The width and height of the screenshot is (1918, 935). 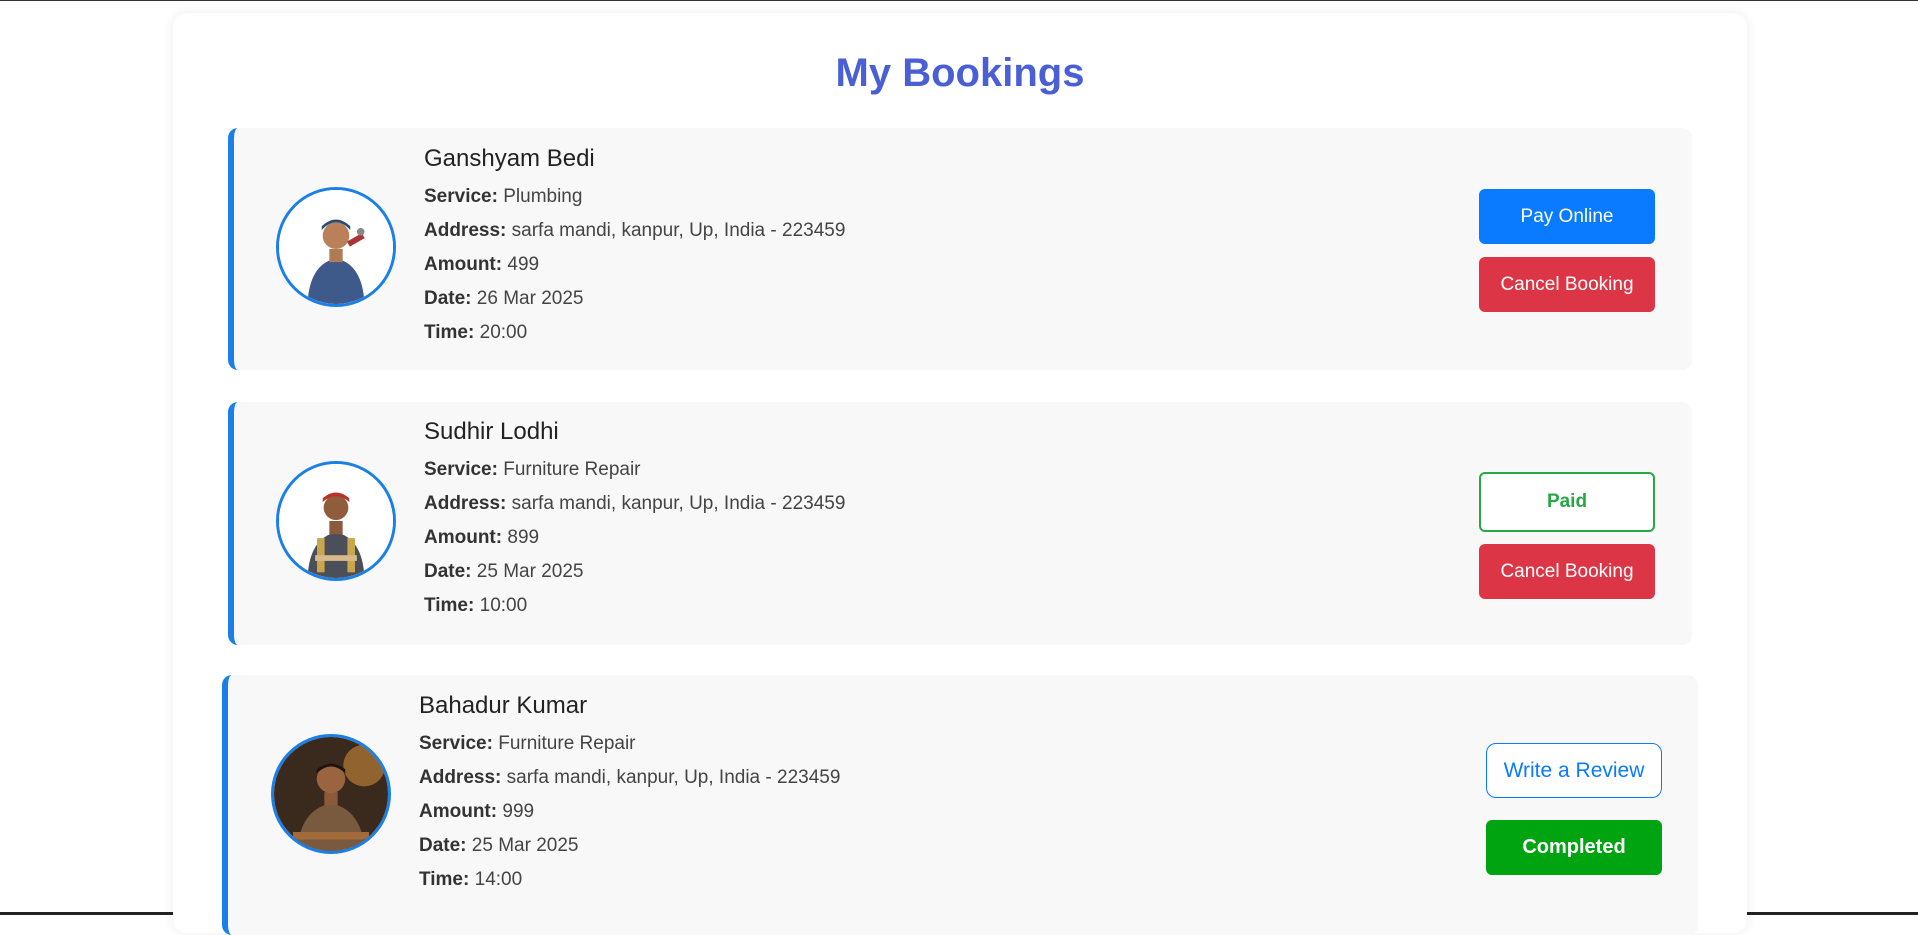 I want to click on service-row: Service: Plumbing, so click(x=634, y=197).